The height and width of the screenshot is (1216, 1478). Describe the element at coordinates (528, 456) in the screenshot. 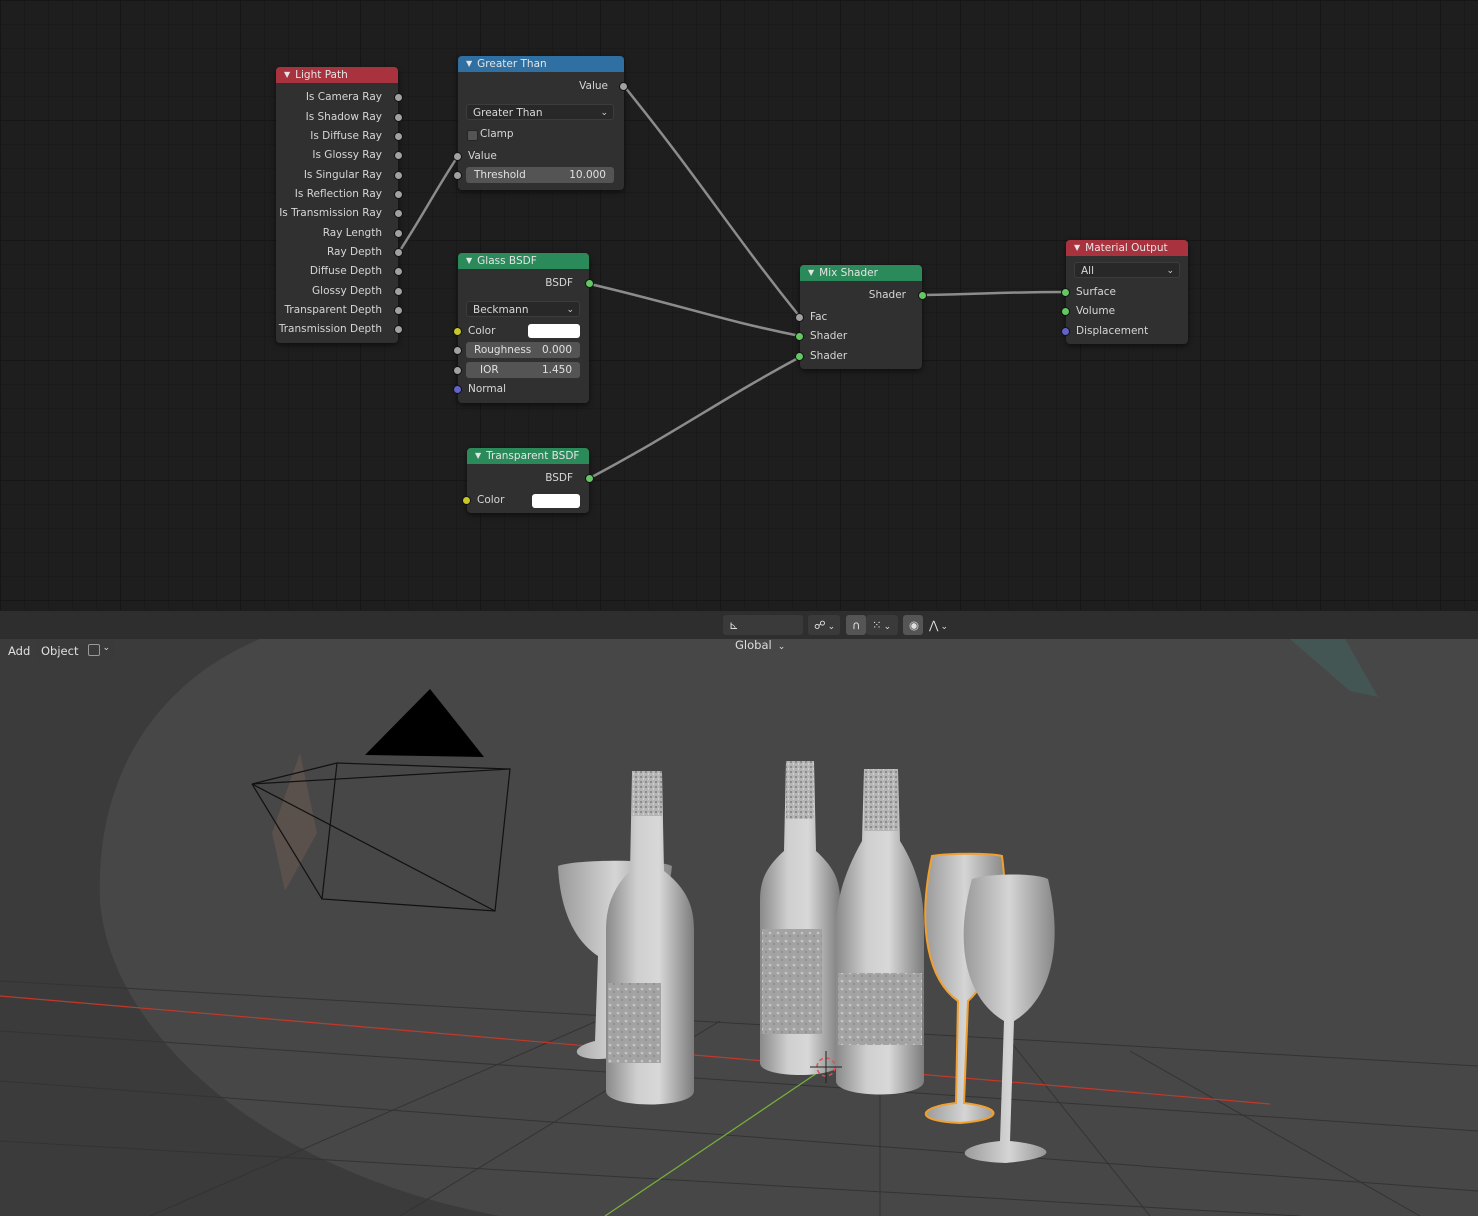

I see `transparent-bsdf-header: ▼ Transparent BSDF` at that location.